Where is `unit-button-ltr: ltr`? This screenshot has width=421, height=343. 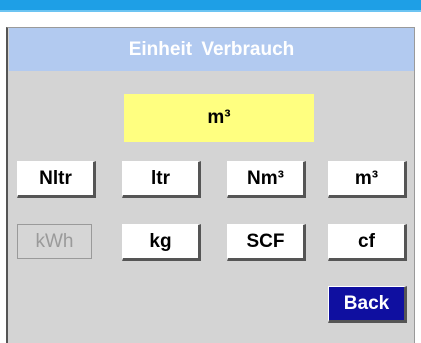 unit-button-ltr: ltr is located at coordinates (161, 179).